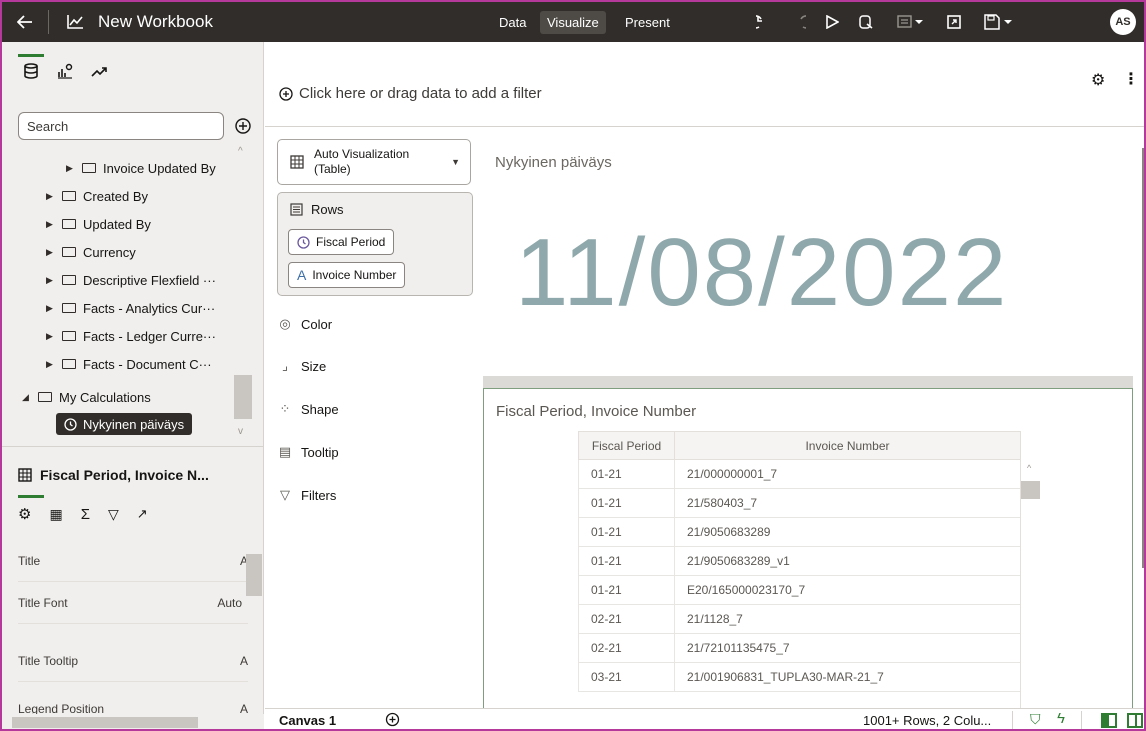 Image resolution: width=1146 pixels, height=731 pixels. Describe the element at coordinates (55, 514) in the screenshot. I see `table-icon: ▦` at that location.